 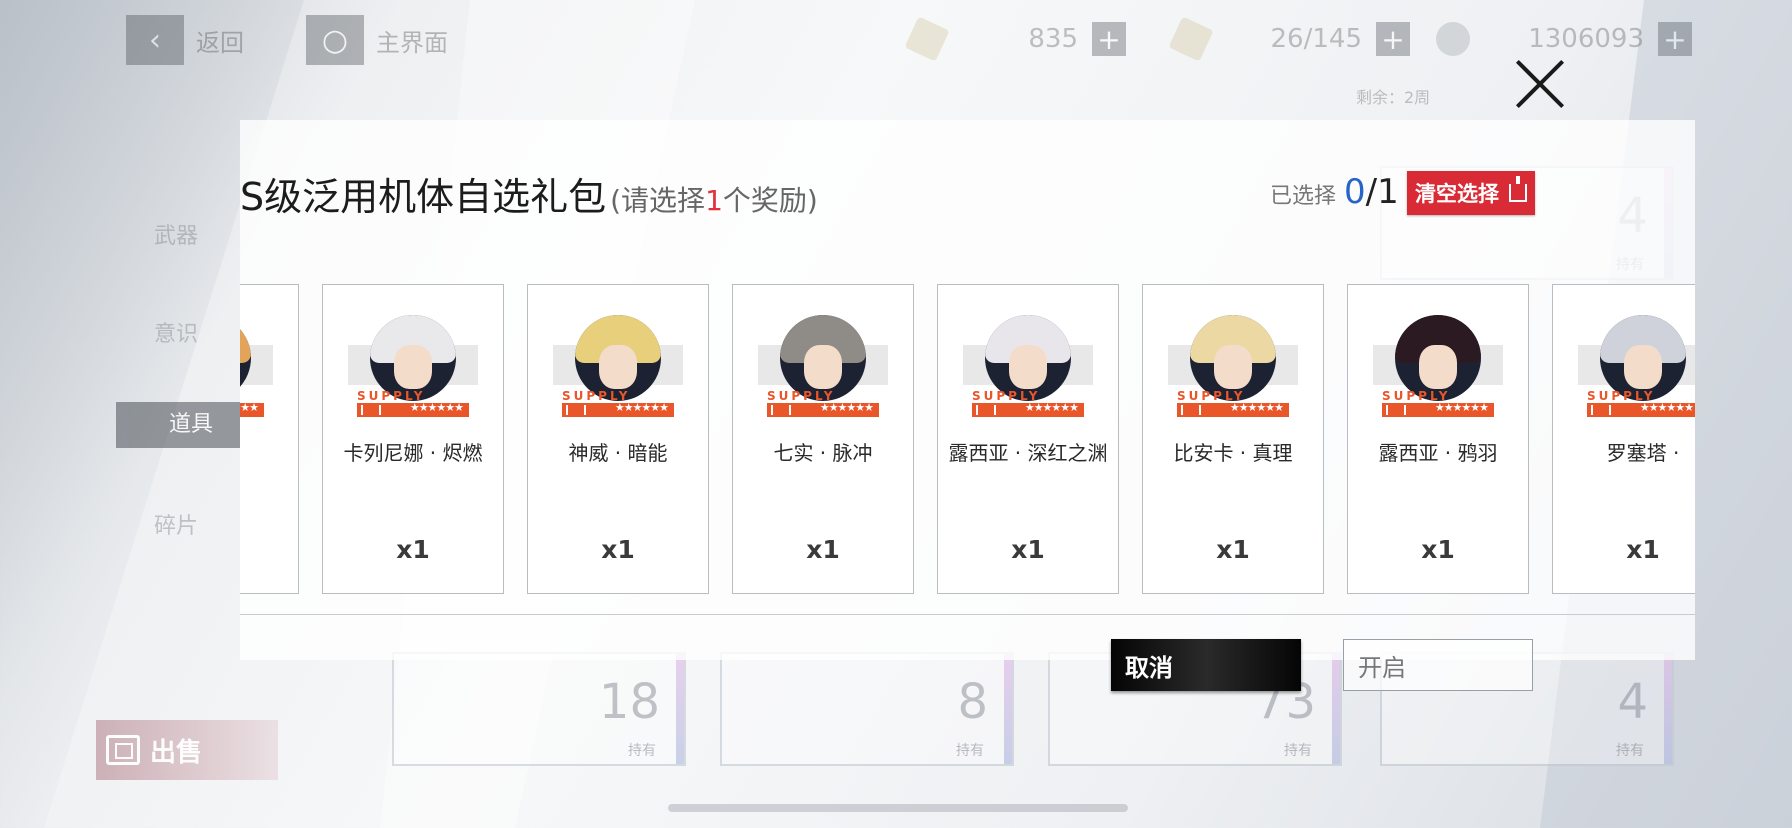 I want to click on sidebar-item-weapon: 武器, so click(x=176, y=234).